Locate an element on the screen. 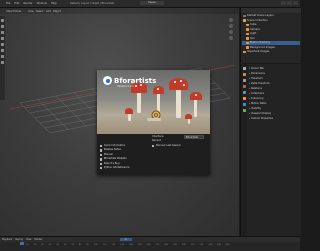  transform-tool-icon is located at coordinates (2, 50).